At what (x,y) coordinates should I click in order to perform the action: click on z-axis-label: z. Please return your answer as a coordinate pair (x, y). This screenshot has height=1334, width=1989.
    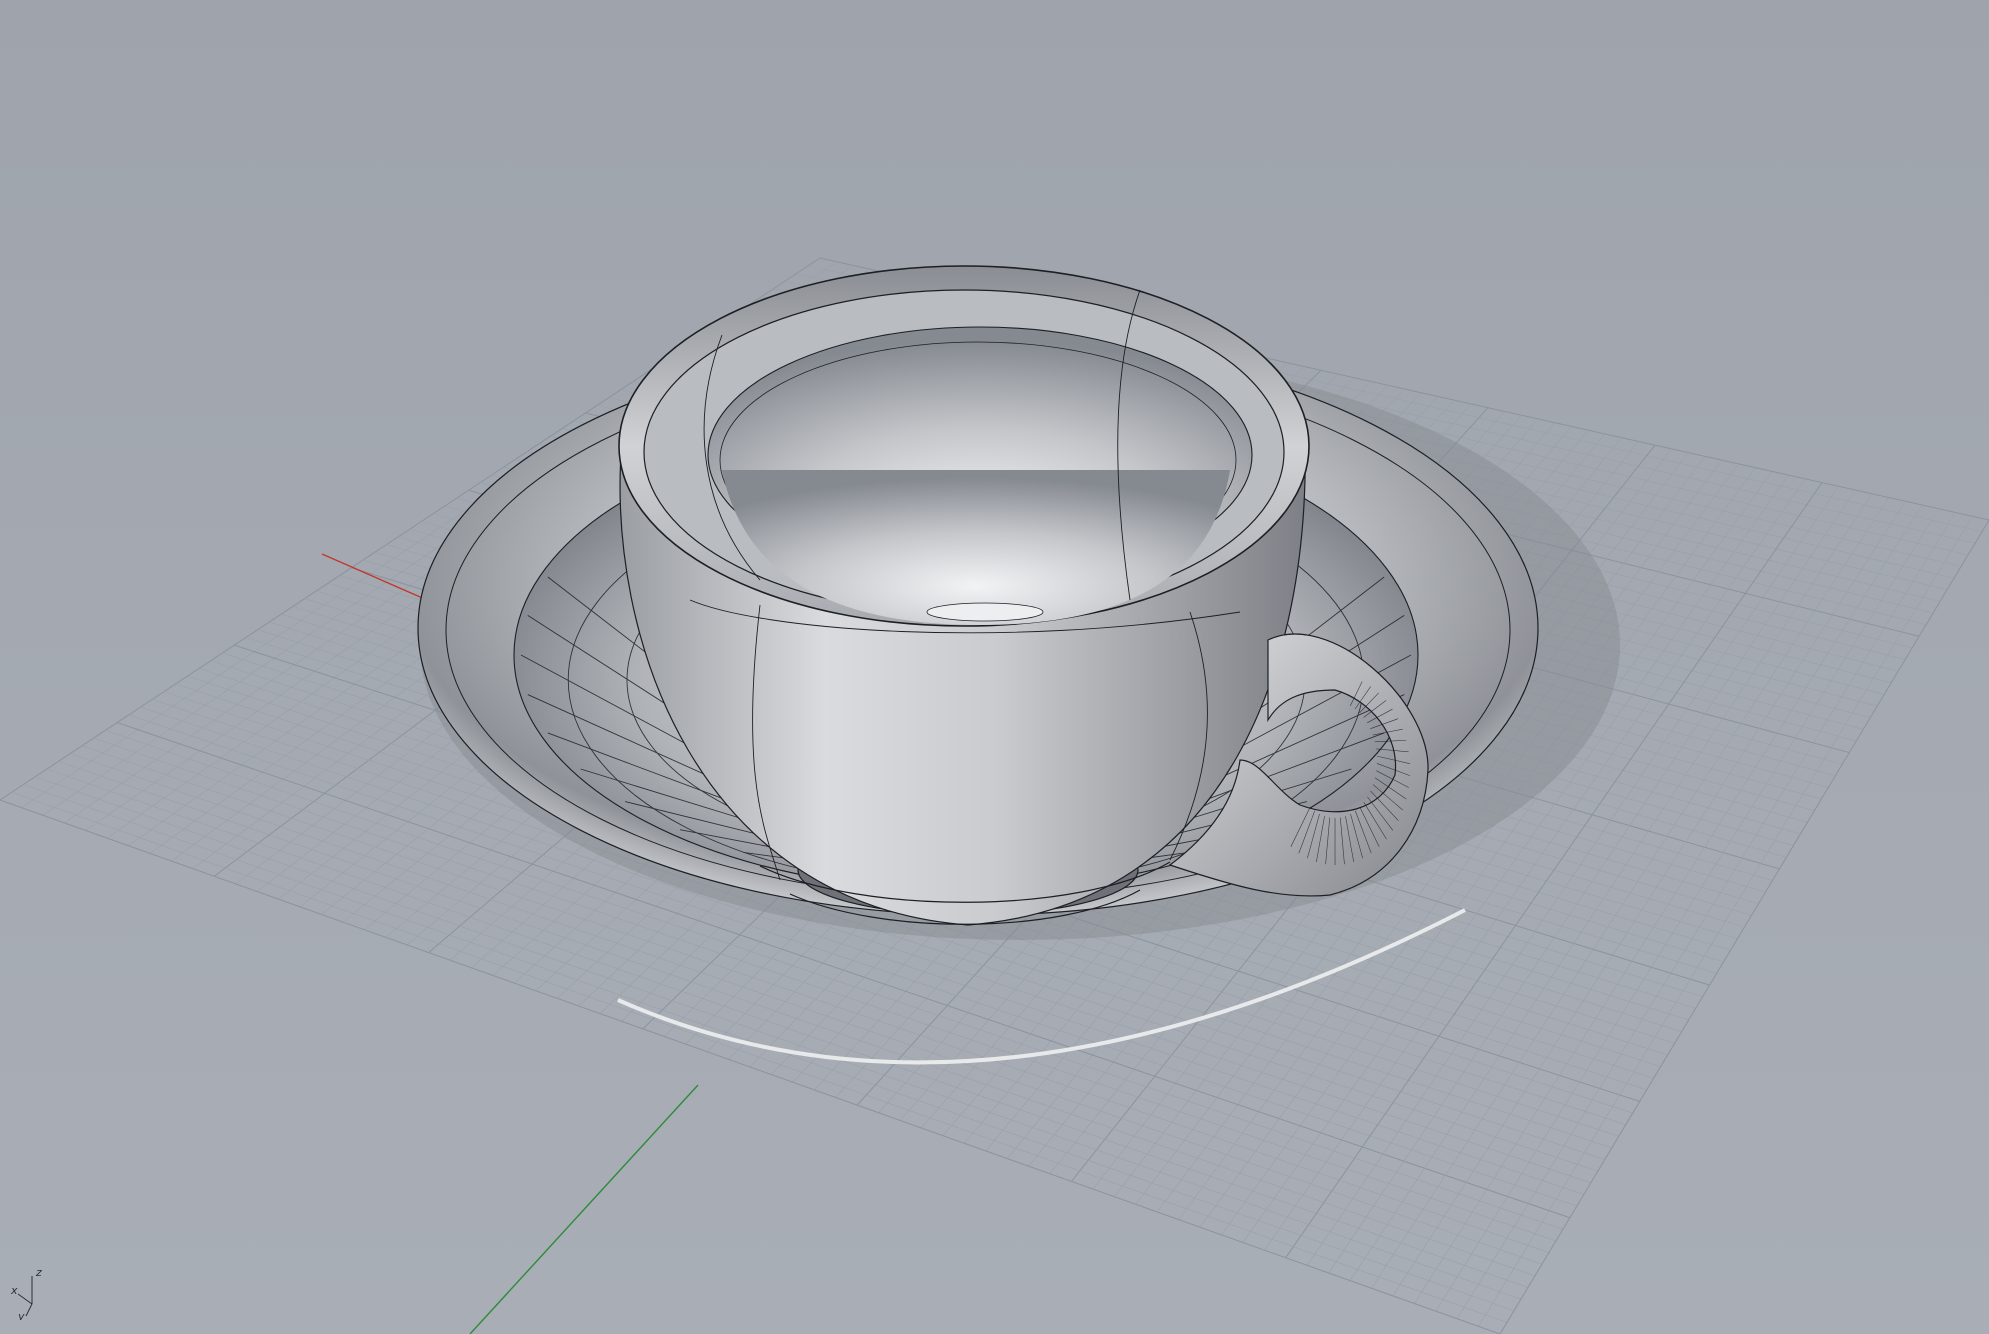
    Looking at the image, I should click on (38, 1272).